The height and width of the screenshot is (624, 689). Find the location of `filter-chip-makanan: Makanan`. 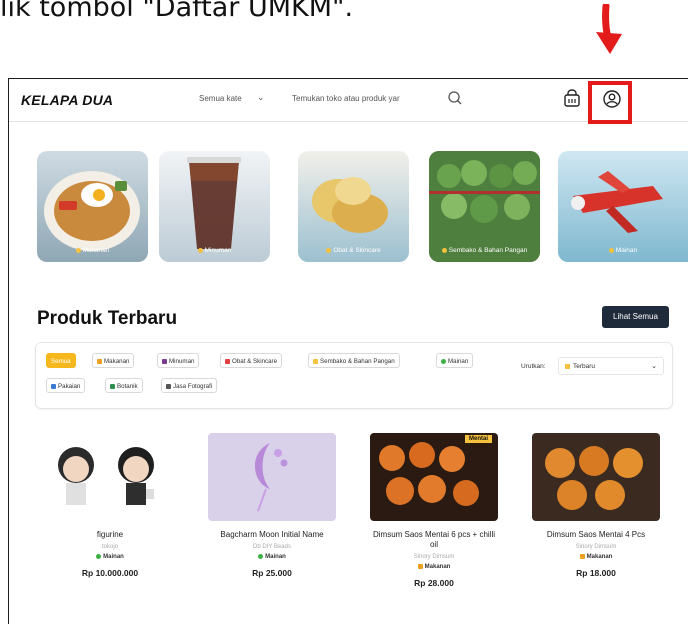

filter-chip-makanan: Makanan is located at coordinates (113, 360).